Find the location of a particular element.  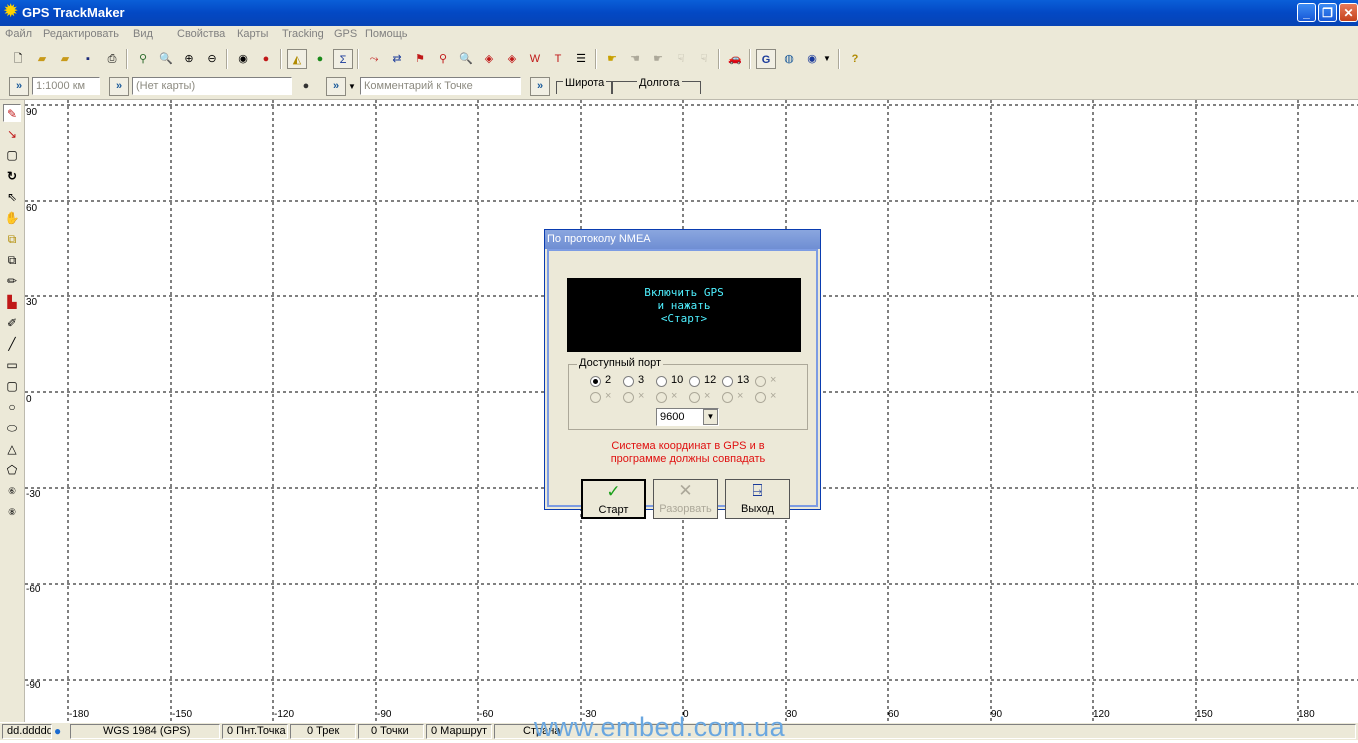

menu-file: Файл is located at coordinates (18, 34).